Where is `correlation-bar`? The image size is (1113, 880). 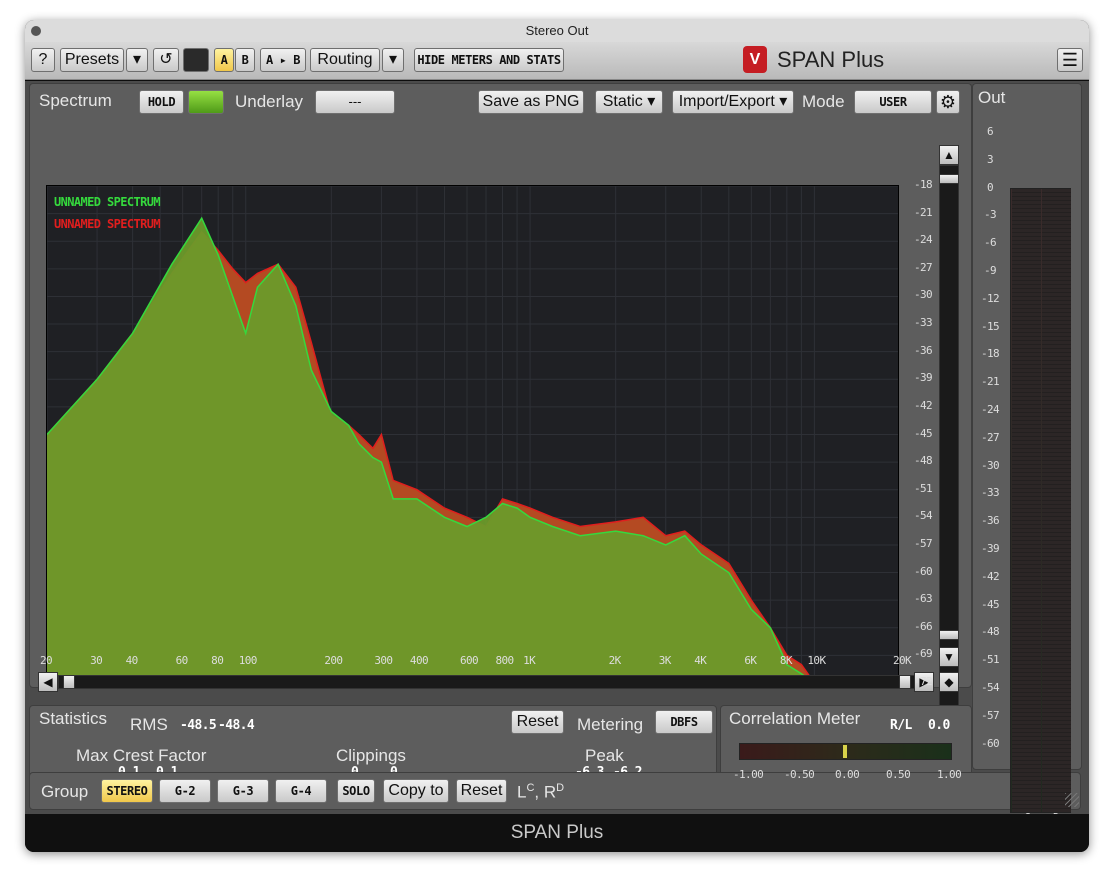
correlation-bar is located at coordinates (845, 751).